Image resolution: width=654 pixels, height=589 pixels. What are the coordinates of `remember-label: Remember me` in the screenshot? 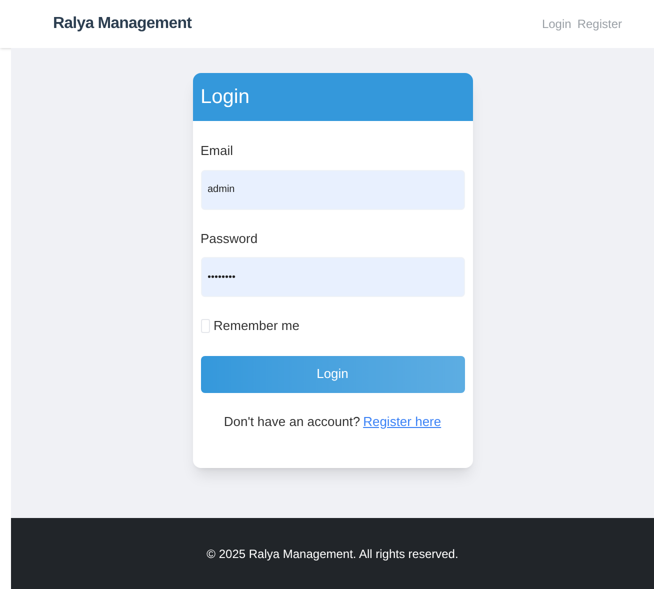 It's located at (257, 326).